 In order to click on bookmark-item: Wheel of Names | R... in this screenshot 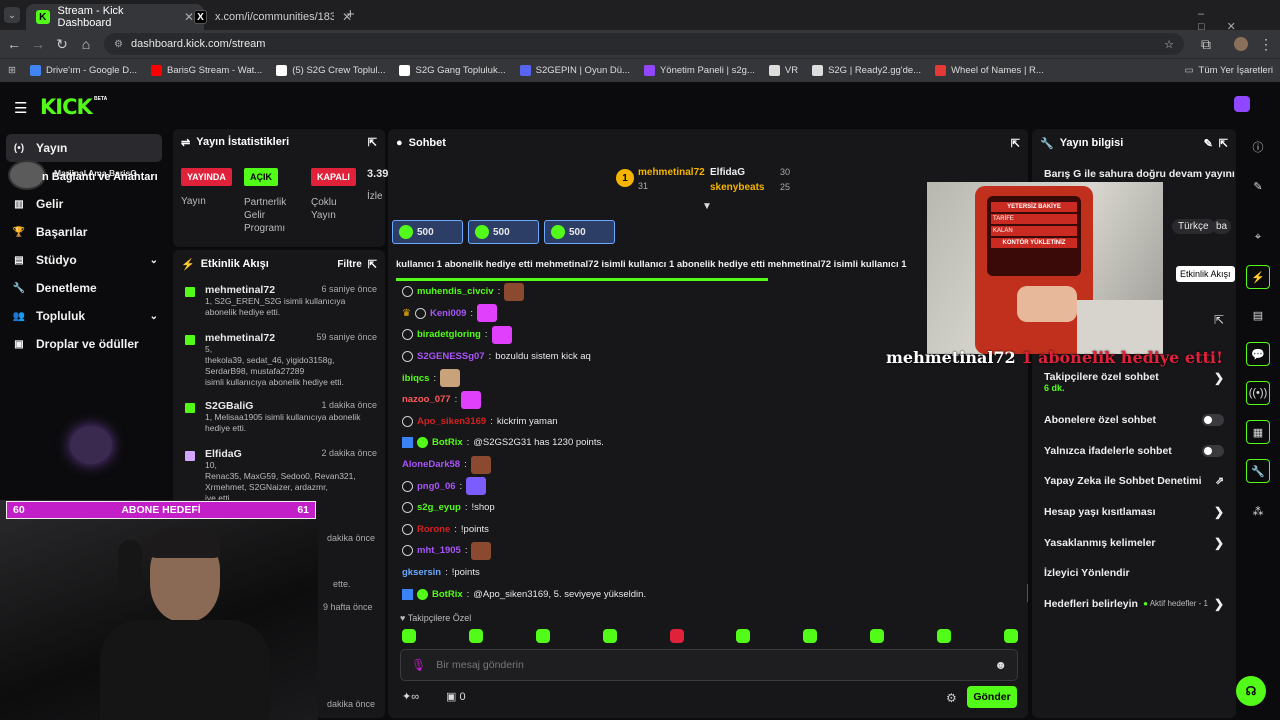, I will do `click(989, 70)`.